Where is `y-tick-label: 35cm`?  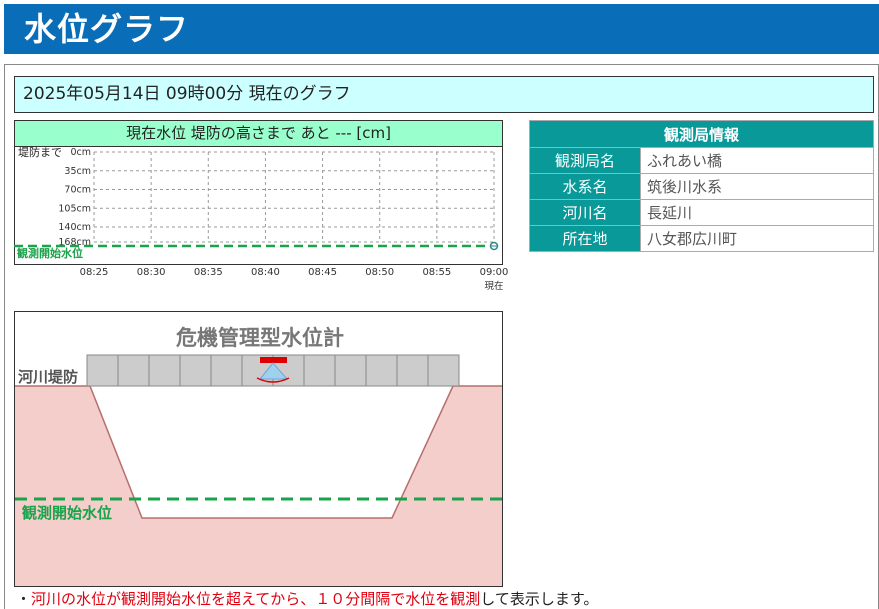 y-tick-label: 35cm is located at coordinates (77, 171).